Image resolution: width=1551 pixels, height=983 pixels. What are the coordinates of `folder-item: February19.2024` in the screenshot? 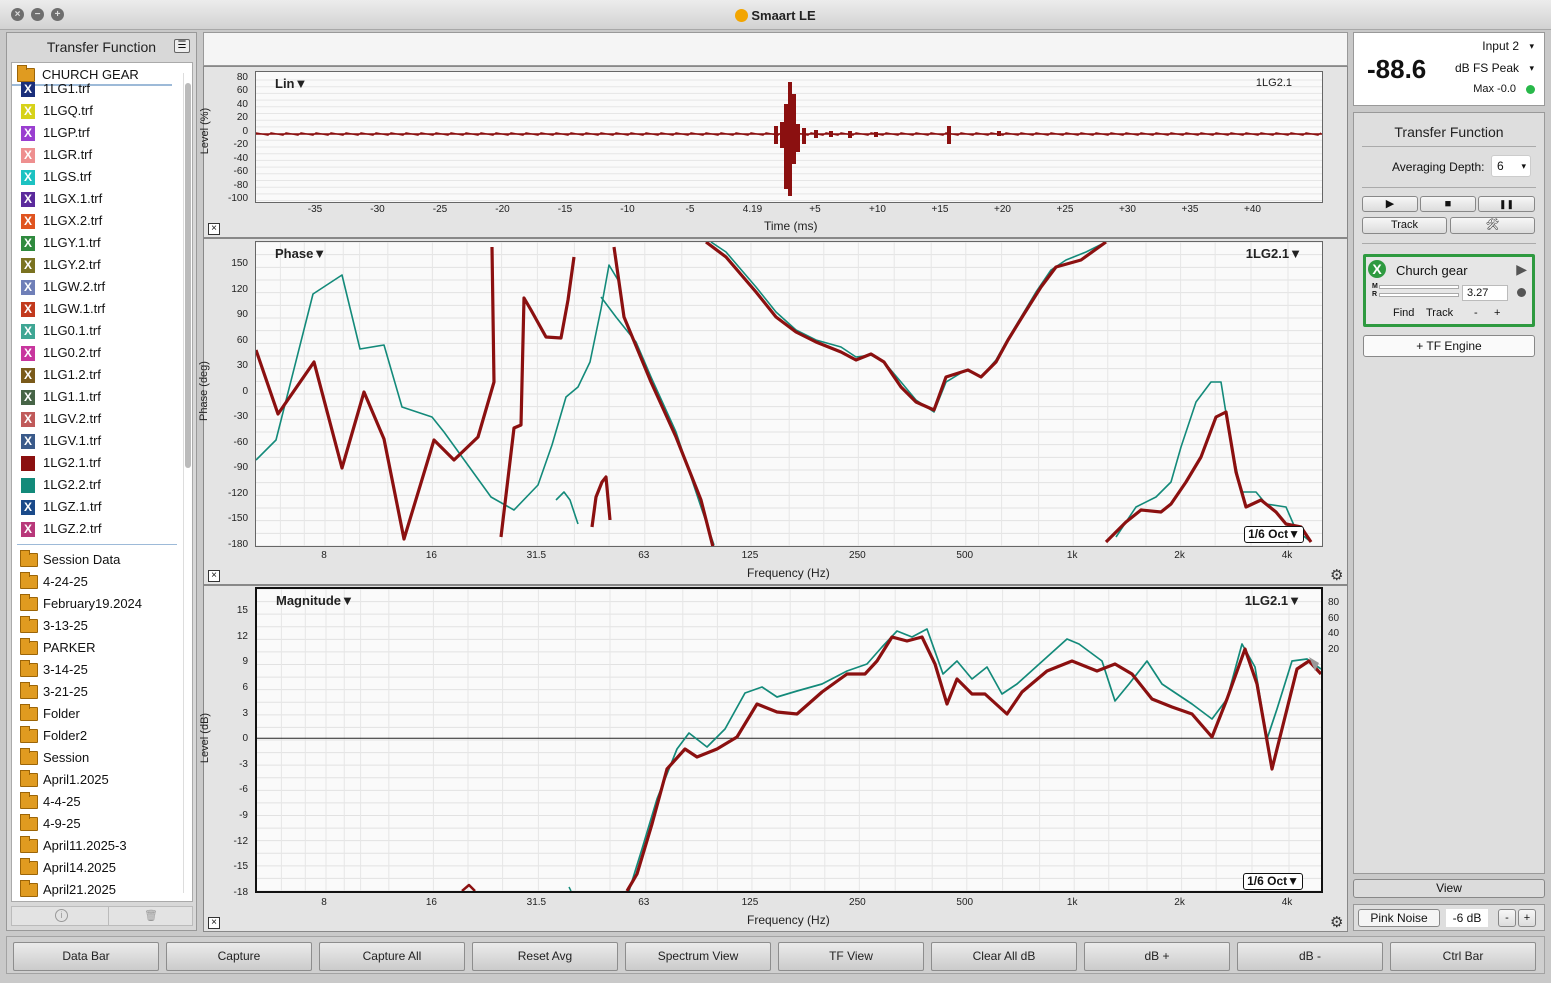 It's located at (94, 604).